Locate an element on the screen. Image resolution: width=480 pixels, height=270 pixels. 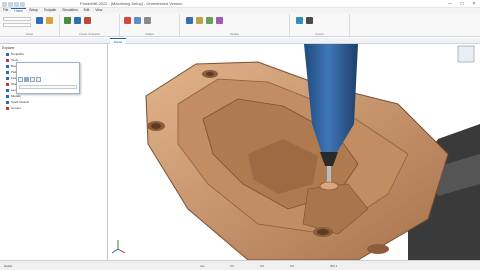
snap-icon is located at coordinates (38, 79).